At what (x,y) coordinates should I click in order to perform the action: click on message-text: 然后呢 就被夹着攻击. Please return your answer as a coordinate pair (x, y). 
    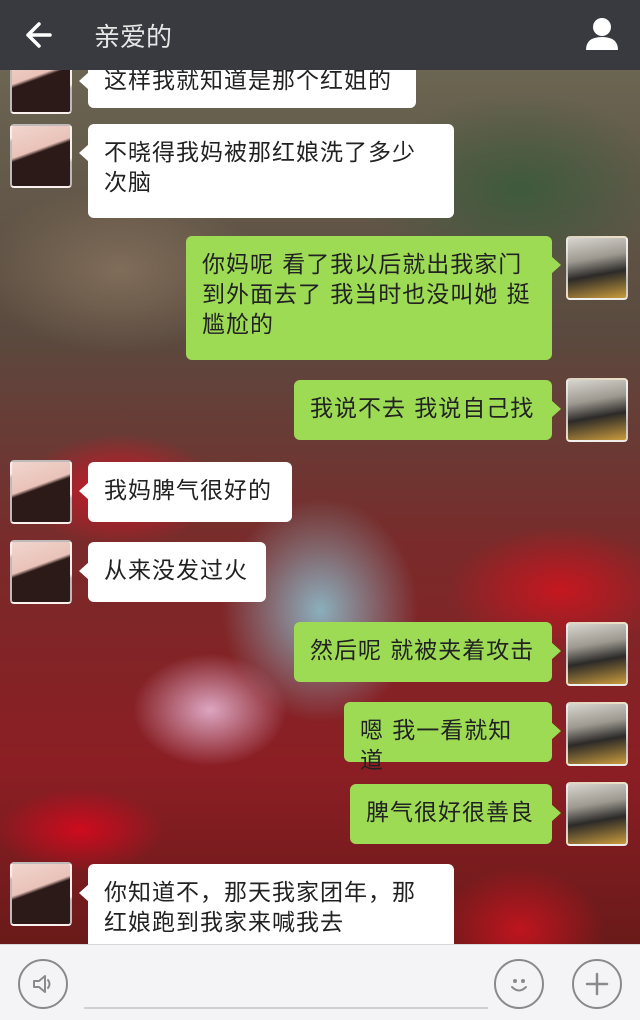
    Looking at the image, I should click on (422, 651).